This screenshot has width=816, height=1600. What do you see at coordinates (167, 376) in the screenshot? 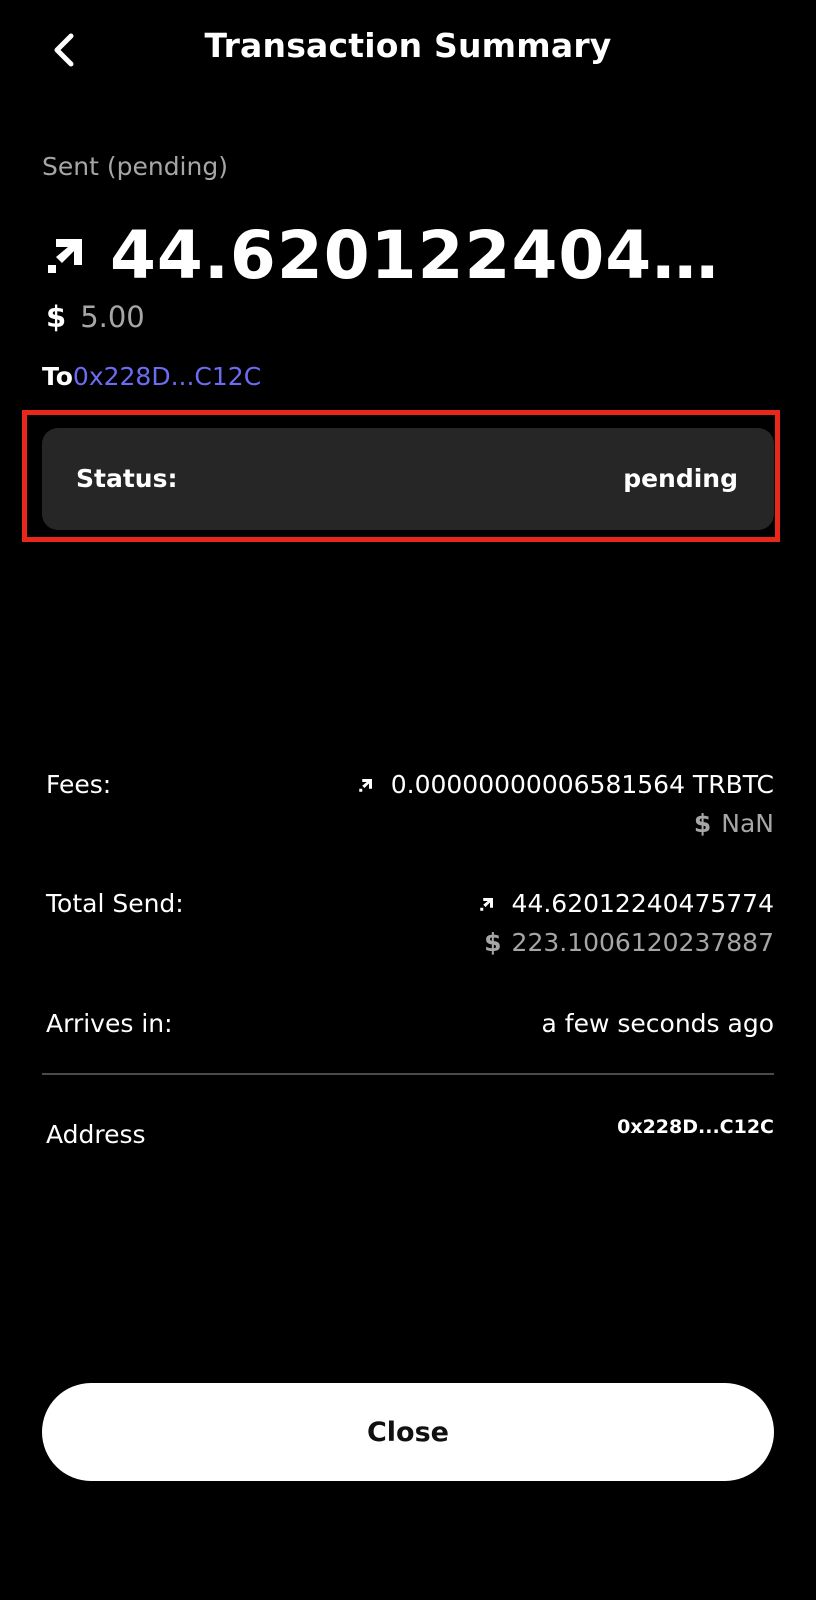
I see `recipient-address-link: 0x228D...C12C` at bounding box center [167, 376].